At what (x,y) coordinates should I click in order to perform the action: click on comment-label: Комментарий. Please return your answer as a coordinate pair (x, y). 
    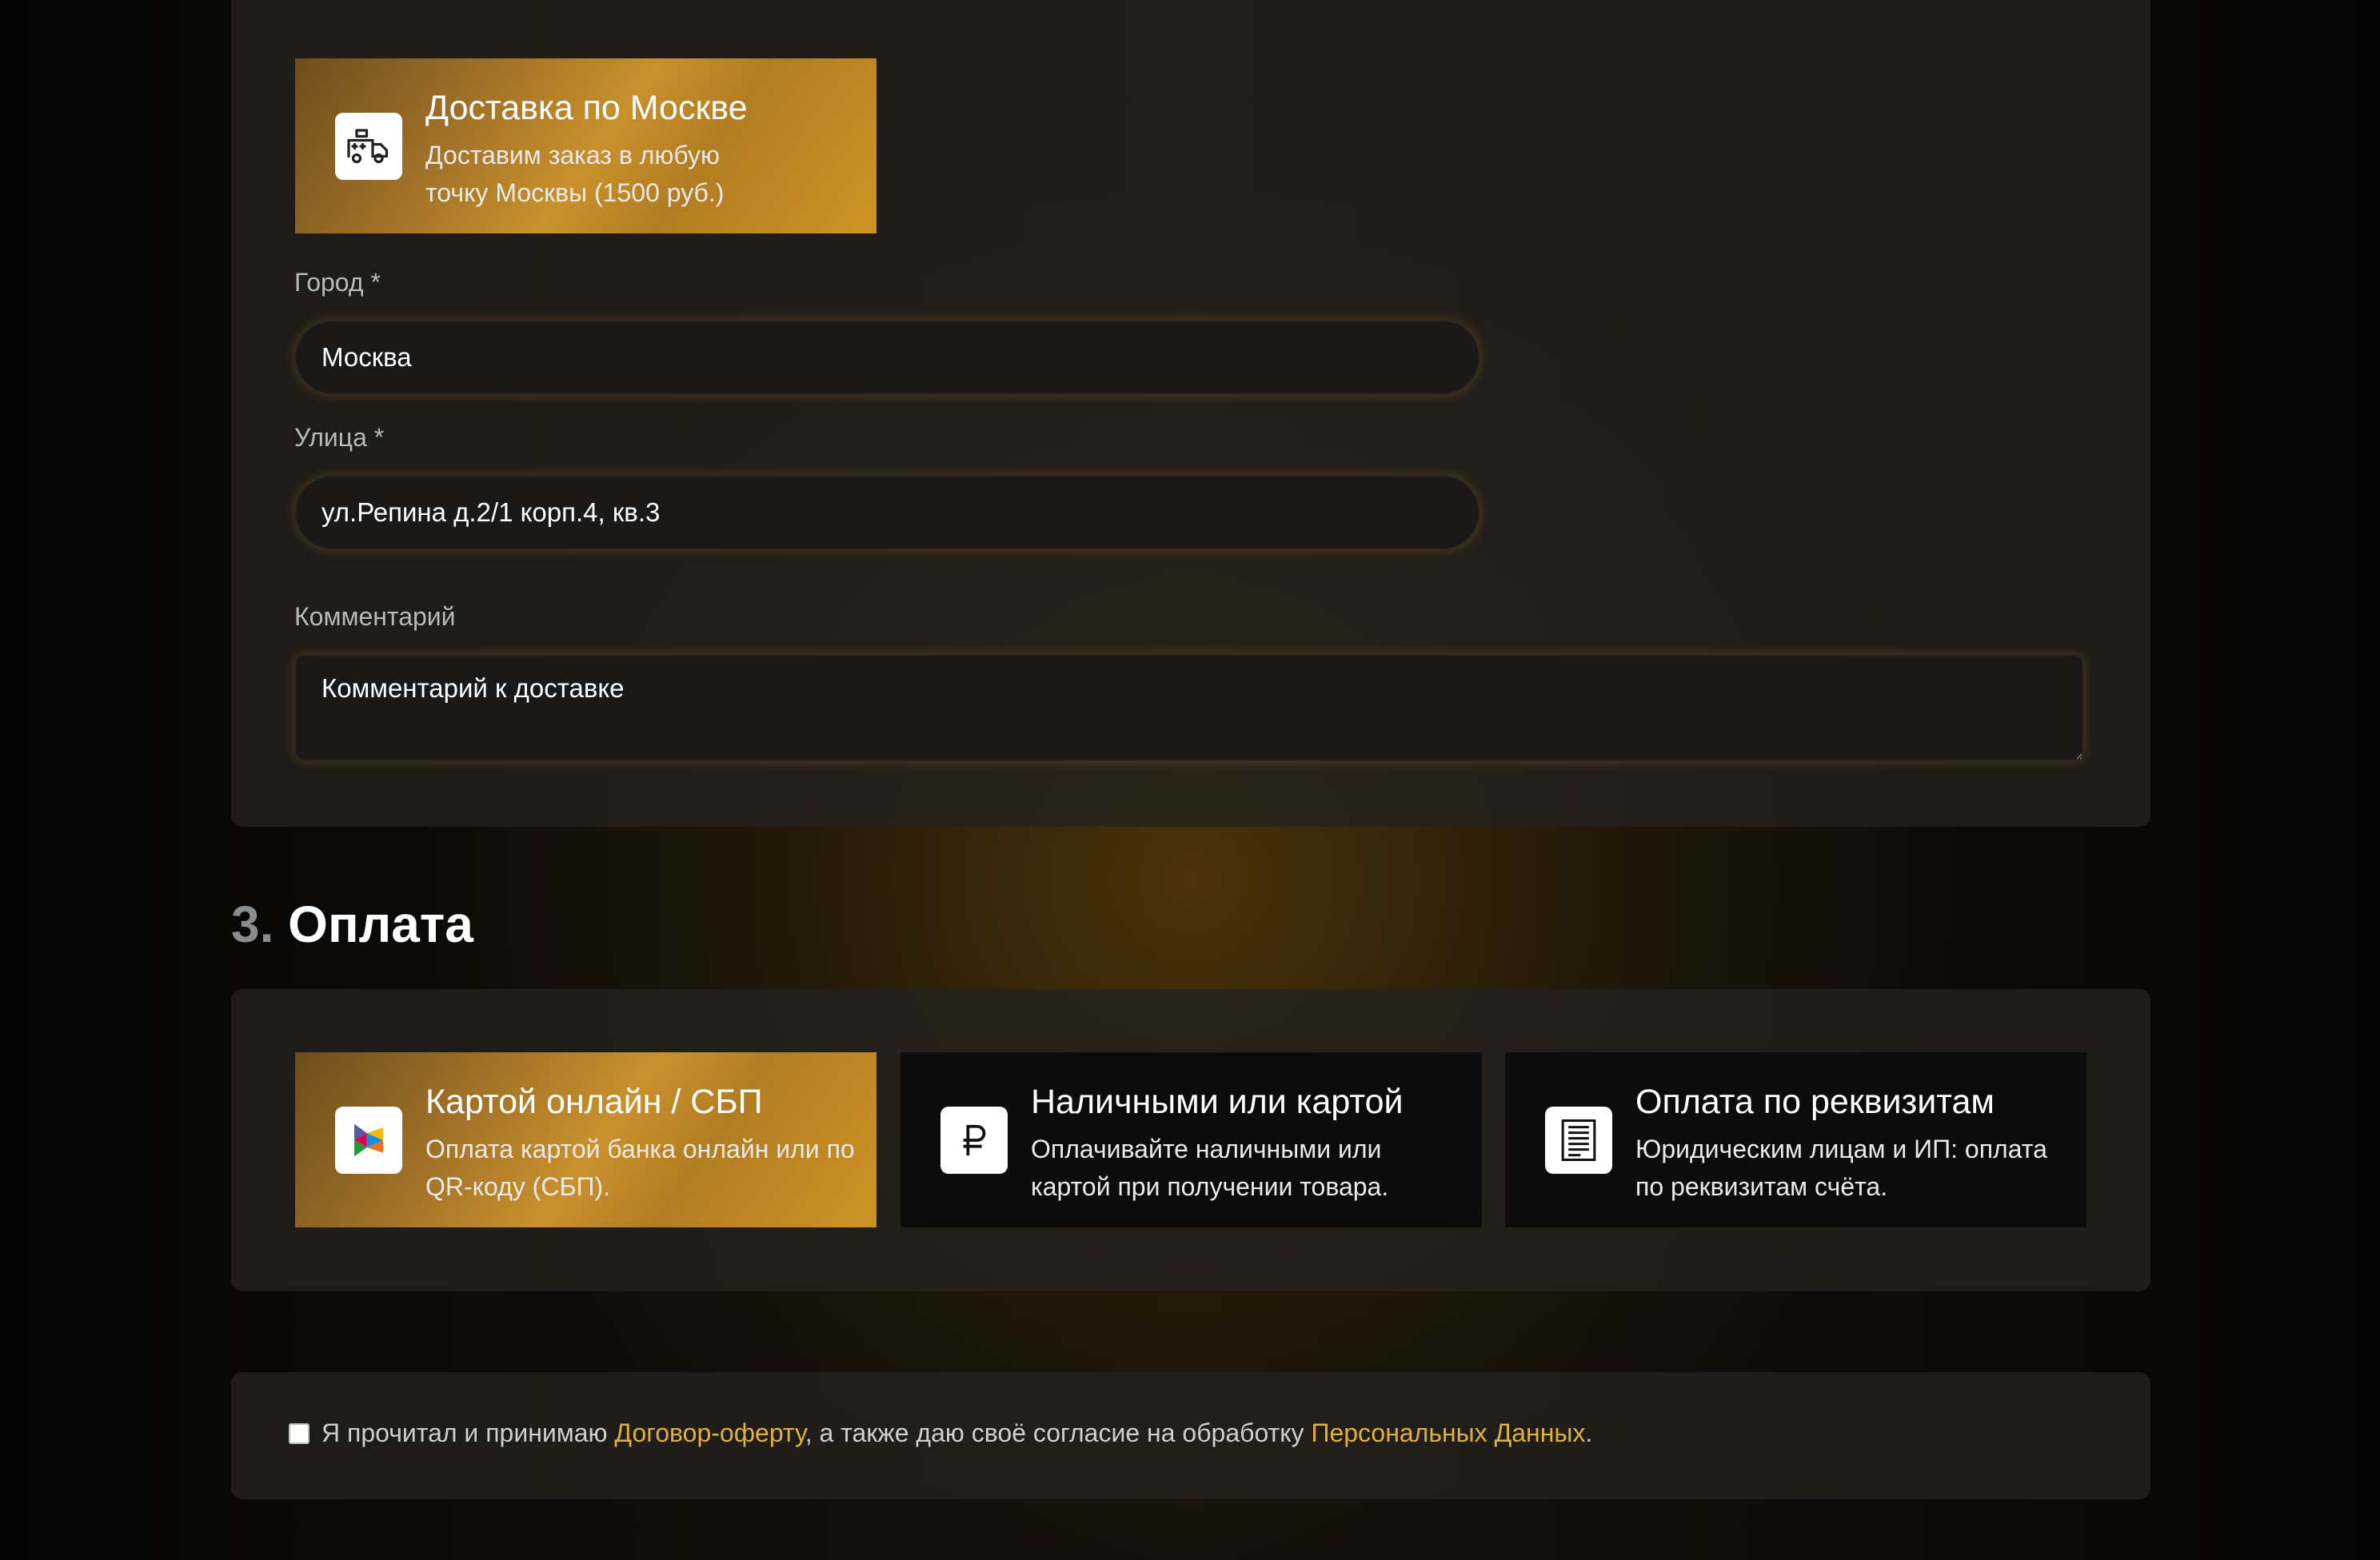
    Looking at the image, I should click on (375, 616).